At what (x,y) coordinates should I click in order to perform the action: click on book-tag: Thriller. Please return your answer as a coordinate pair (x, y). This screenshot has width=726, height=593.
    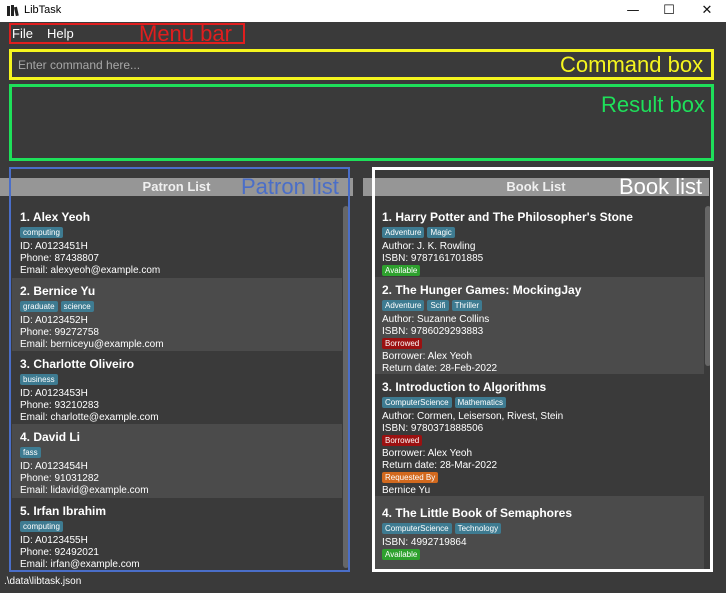
    Looking at the image, I should click on (467, 305).